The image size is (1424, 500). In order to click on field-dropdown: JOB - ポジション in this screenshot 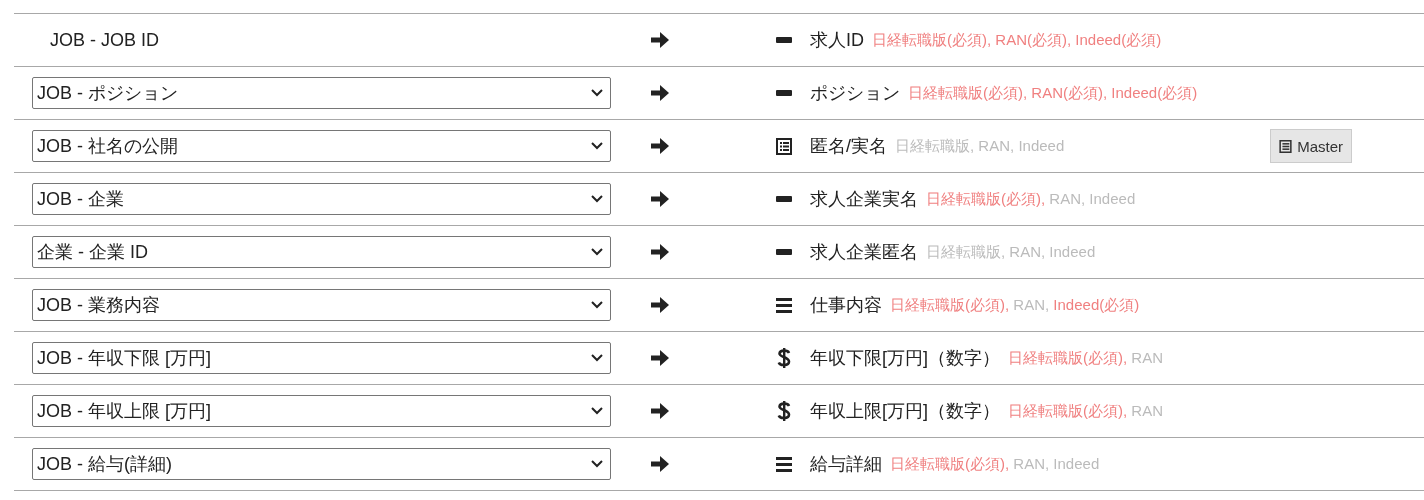, I will do `click(321, 93)`.